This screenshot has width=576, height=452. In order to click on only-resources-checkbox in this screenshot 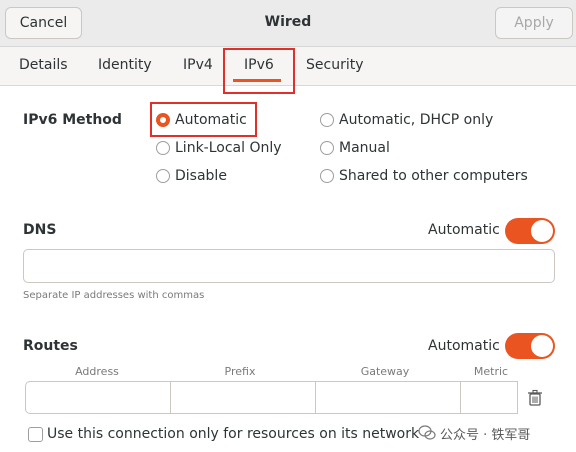, I will do `click(35, 434)`.